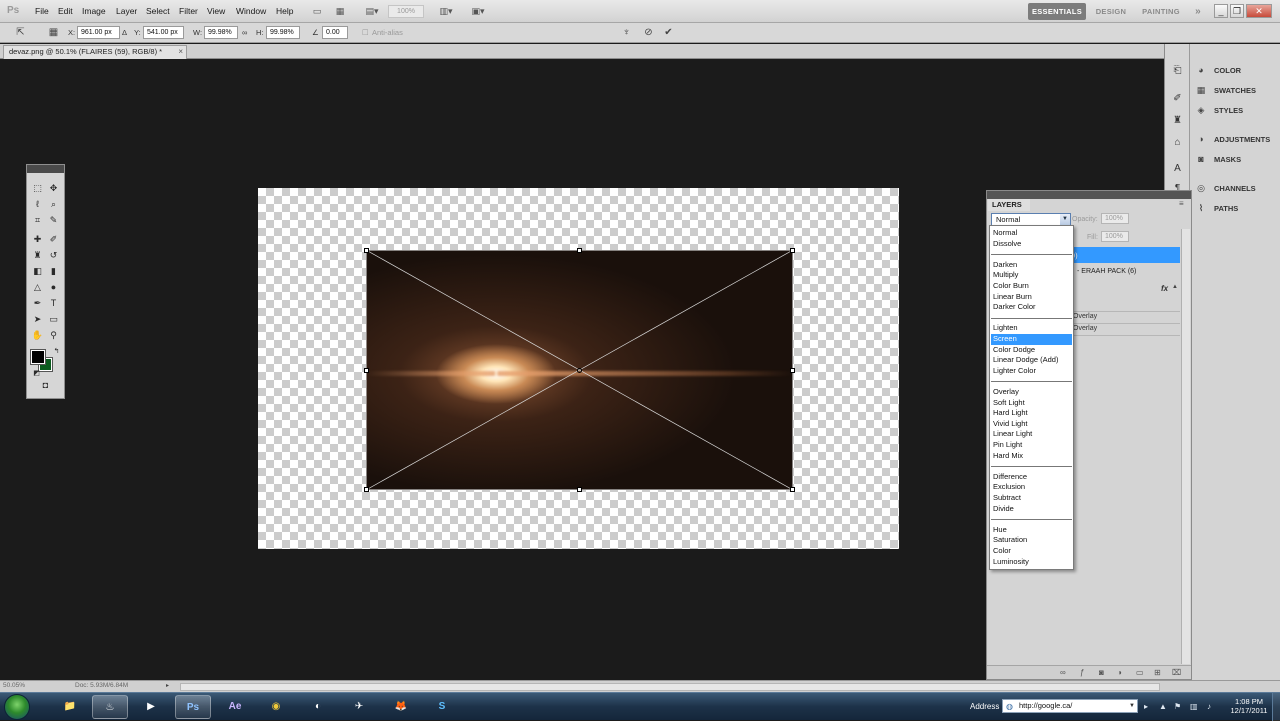 The image size is (1280, 721). Describe the element at coordinates (1115, 218) in the screenshot. I see `opacity-field: 100%` at that location.